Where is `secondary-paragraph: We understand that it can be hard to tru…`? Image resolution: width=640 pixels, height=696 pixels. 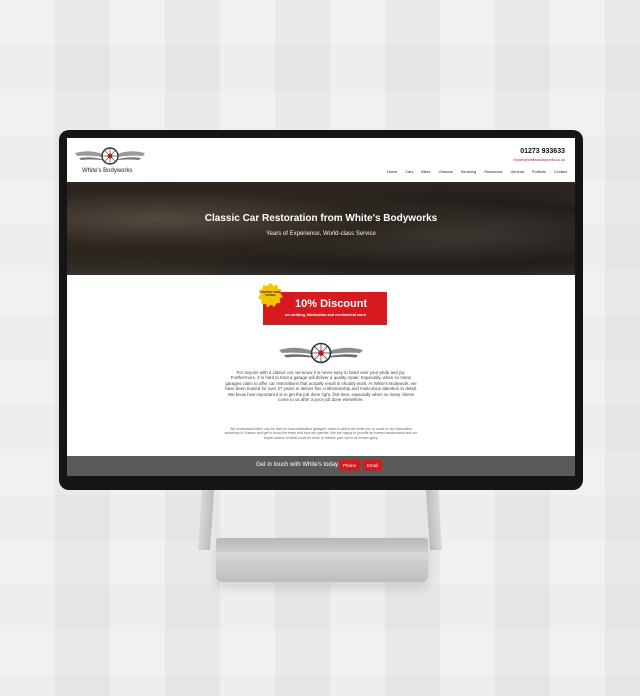
secondary-paragraph: We understand that it can be hard to tru… is located at coordinates (321, 433).